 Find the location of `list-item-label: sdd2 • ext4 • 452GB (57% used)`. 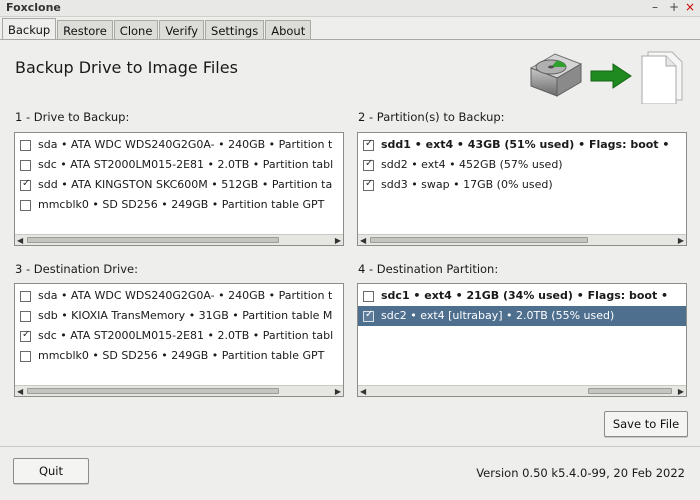

list-item-label: sdd2 • ext4 • 452GB (57% used) is located at coordinates (472, 164).